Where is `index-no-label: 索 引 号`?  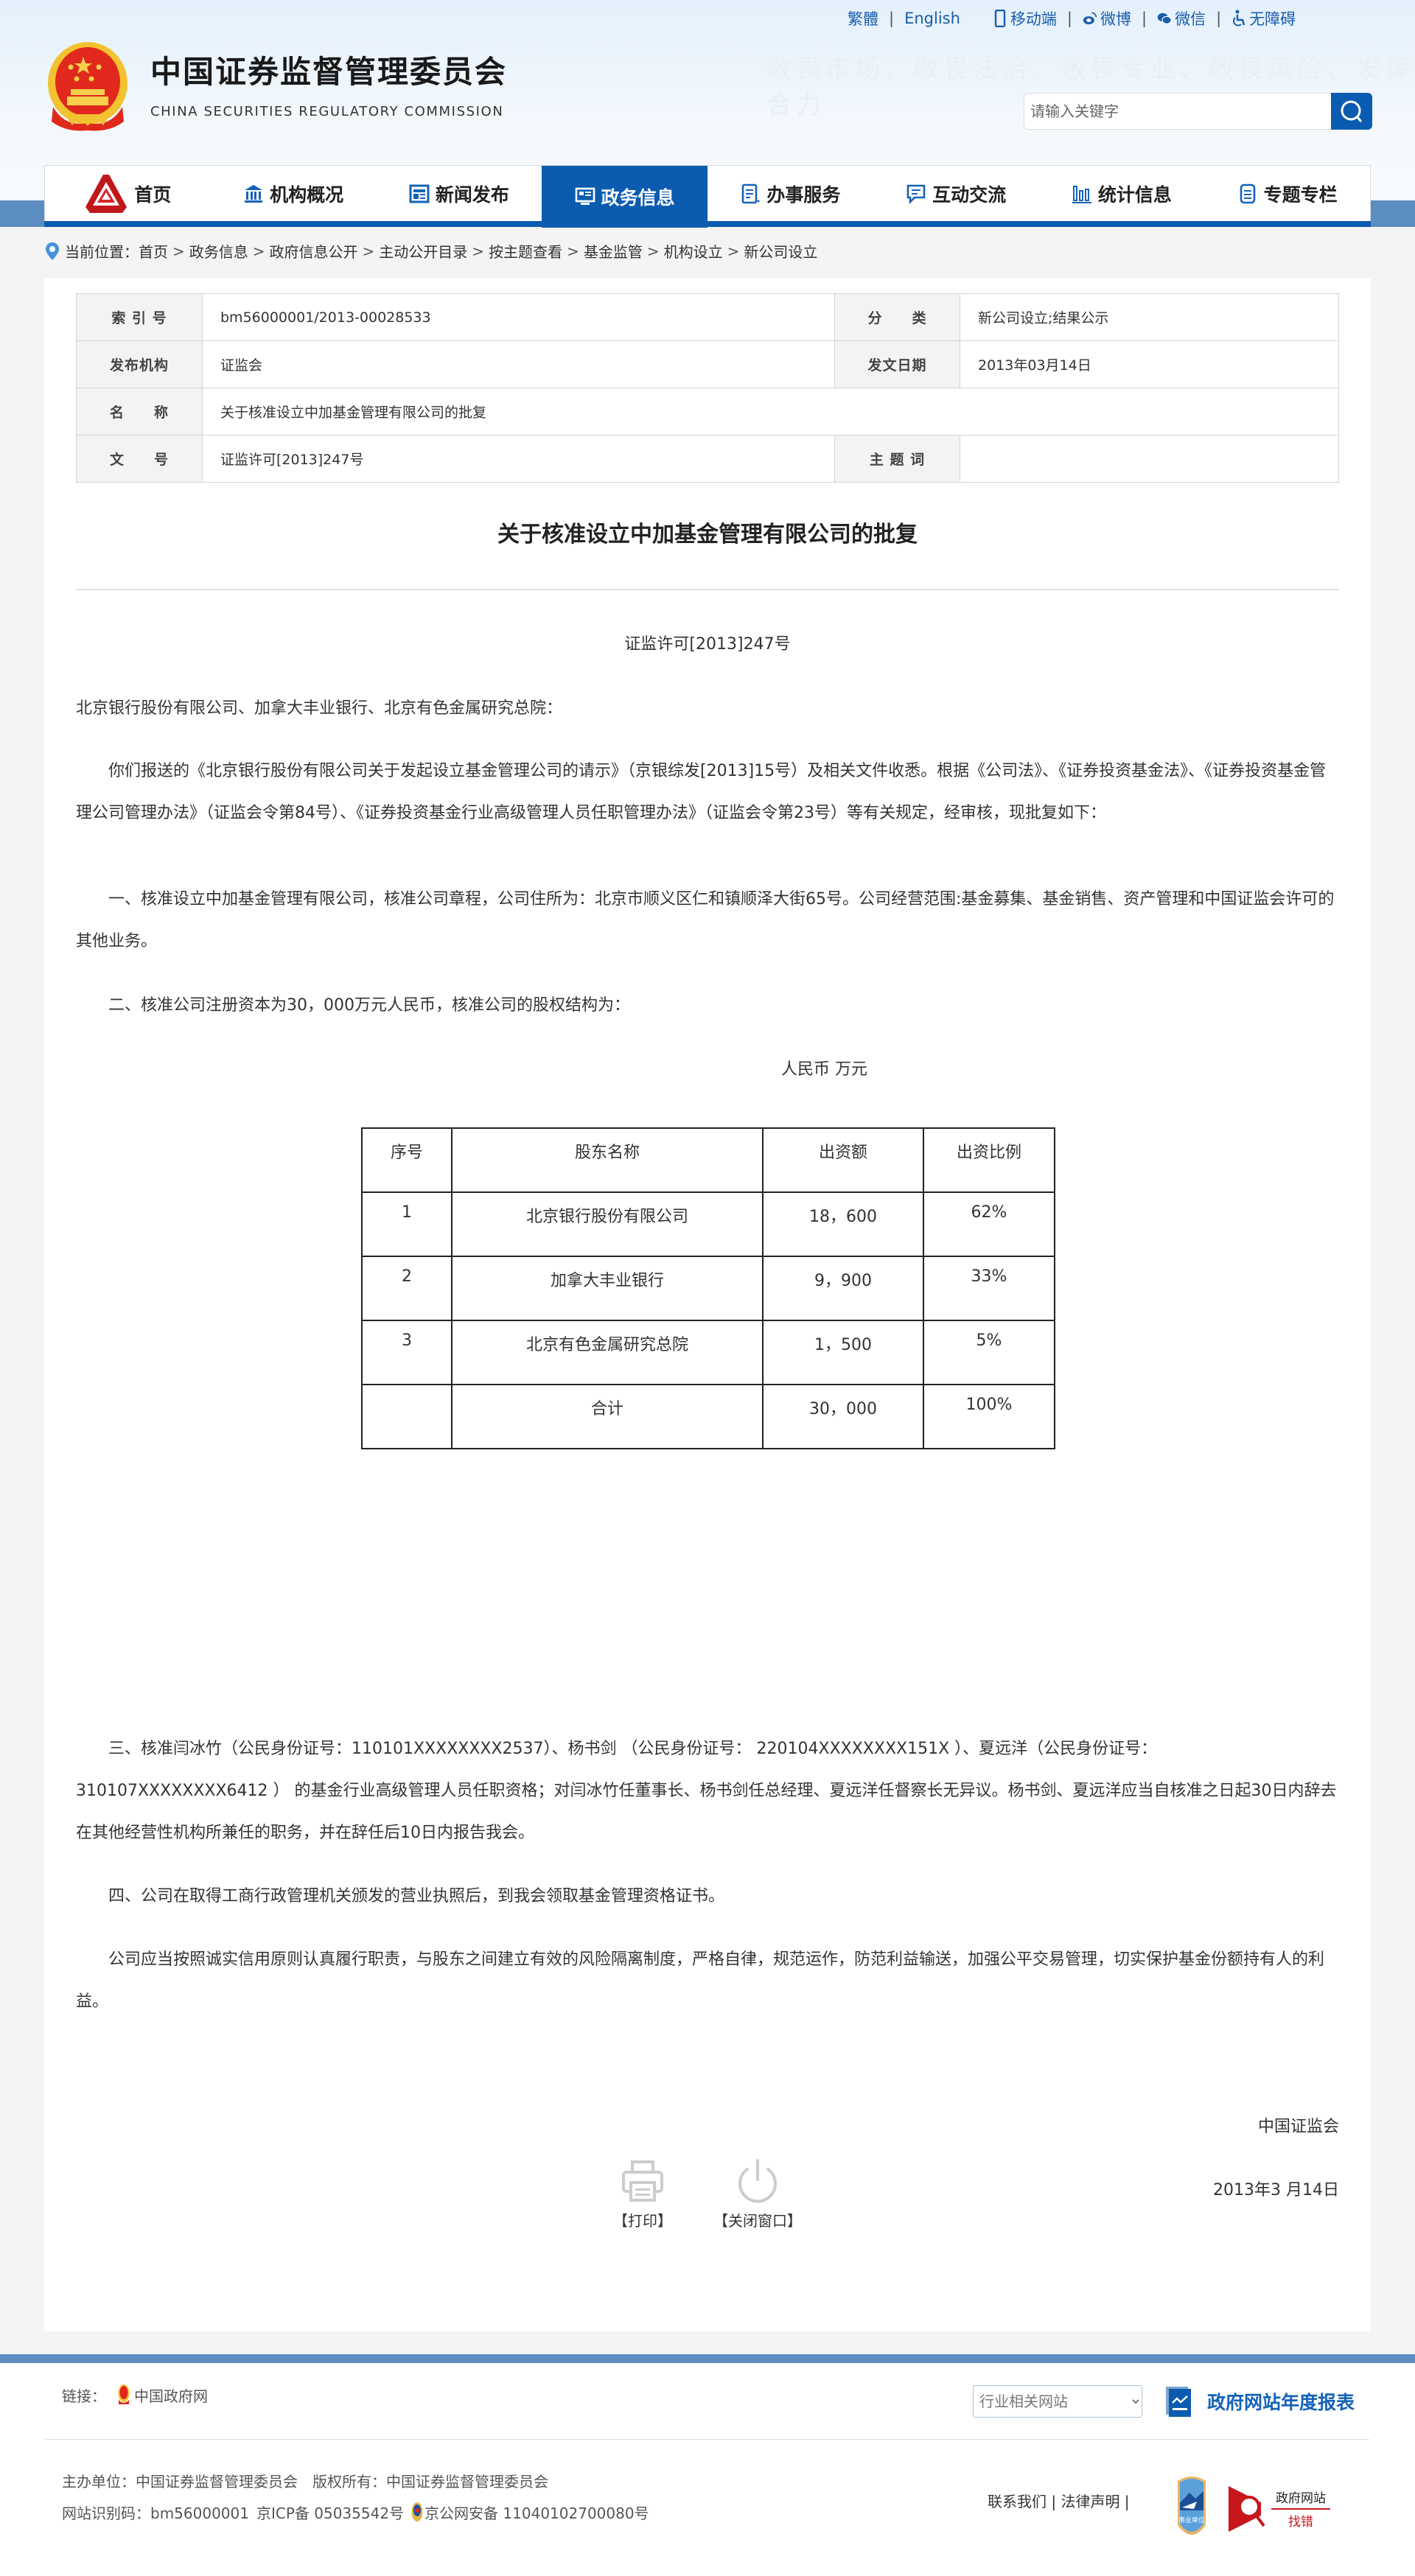
index-no-label: 索 引 号 is located at coordinates (139, 317).